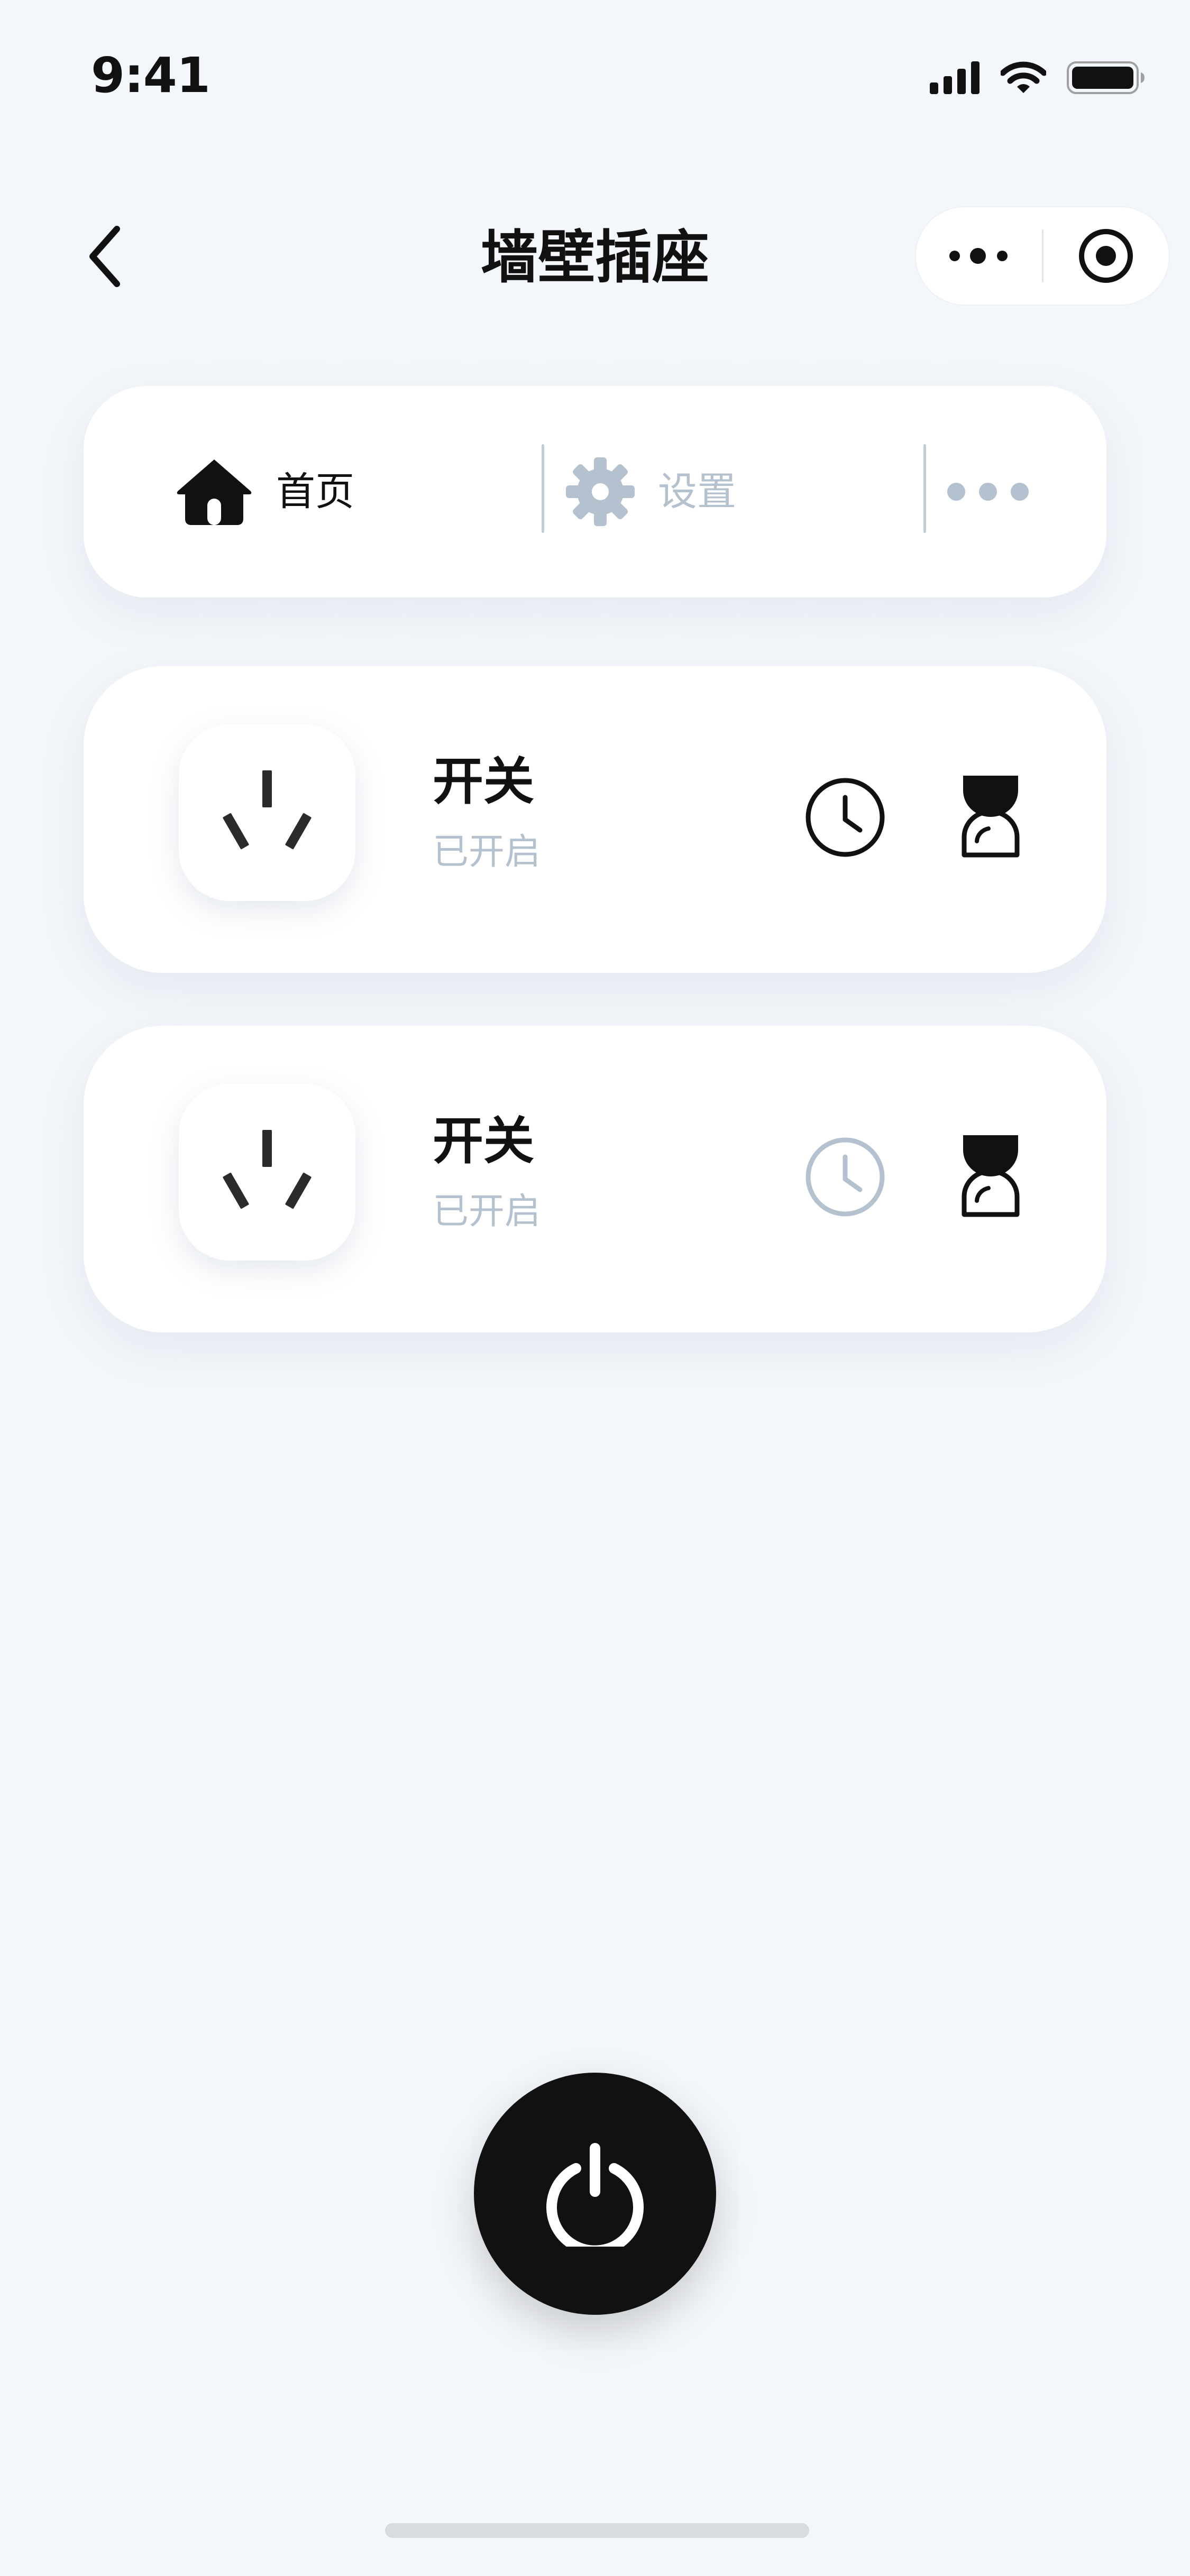  I want to click on tab-settings-label: 设置, so click(697, 491).